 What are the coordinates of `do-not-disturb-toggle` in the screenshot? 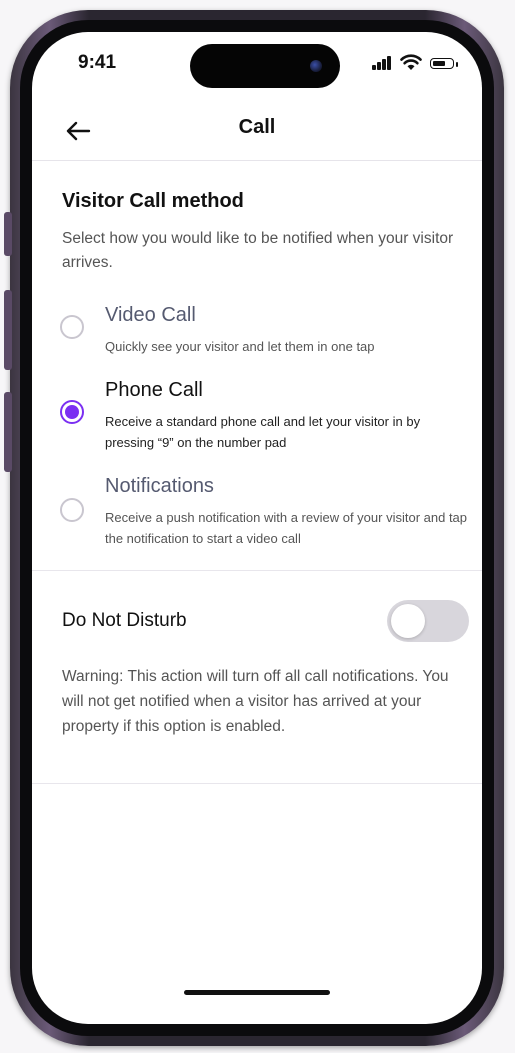 It's located at (428, 621).